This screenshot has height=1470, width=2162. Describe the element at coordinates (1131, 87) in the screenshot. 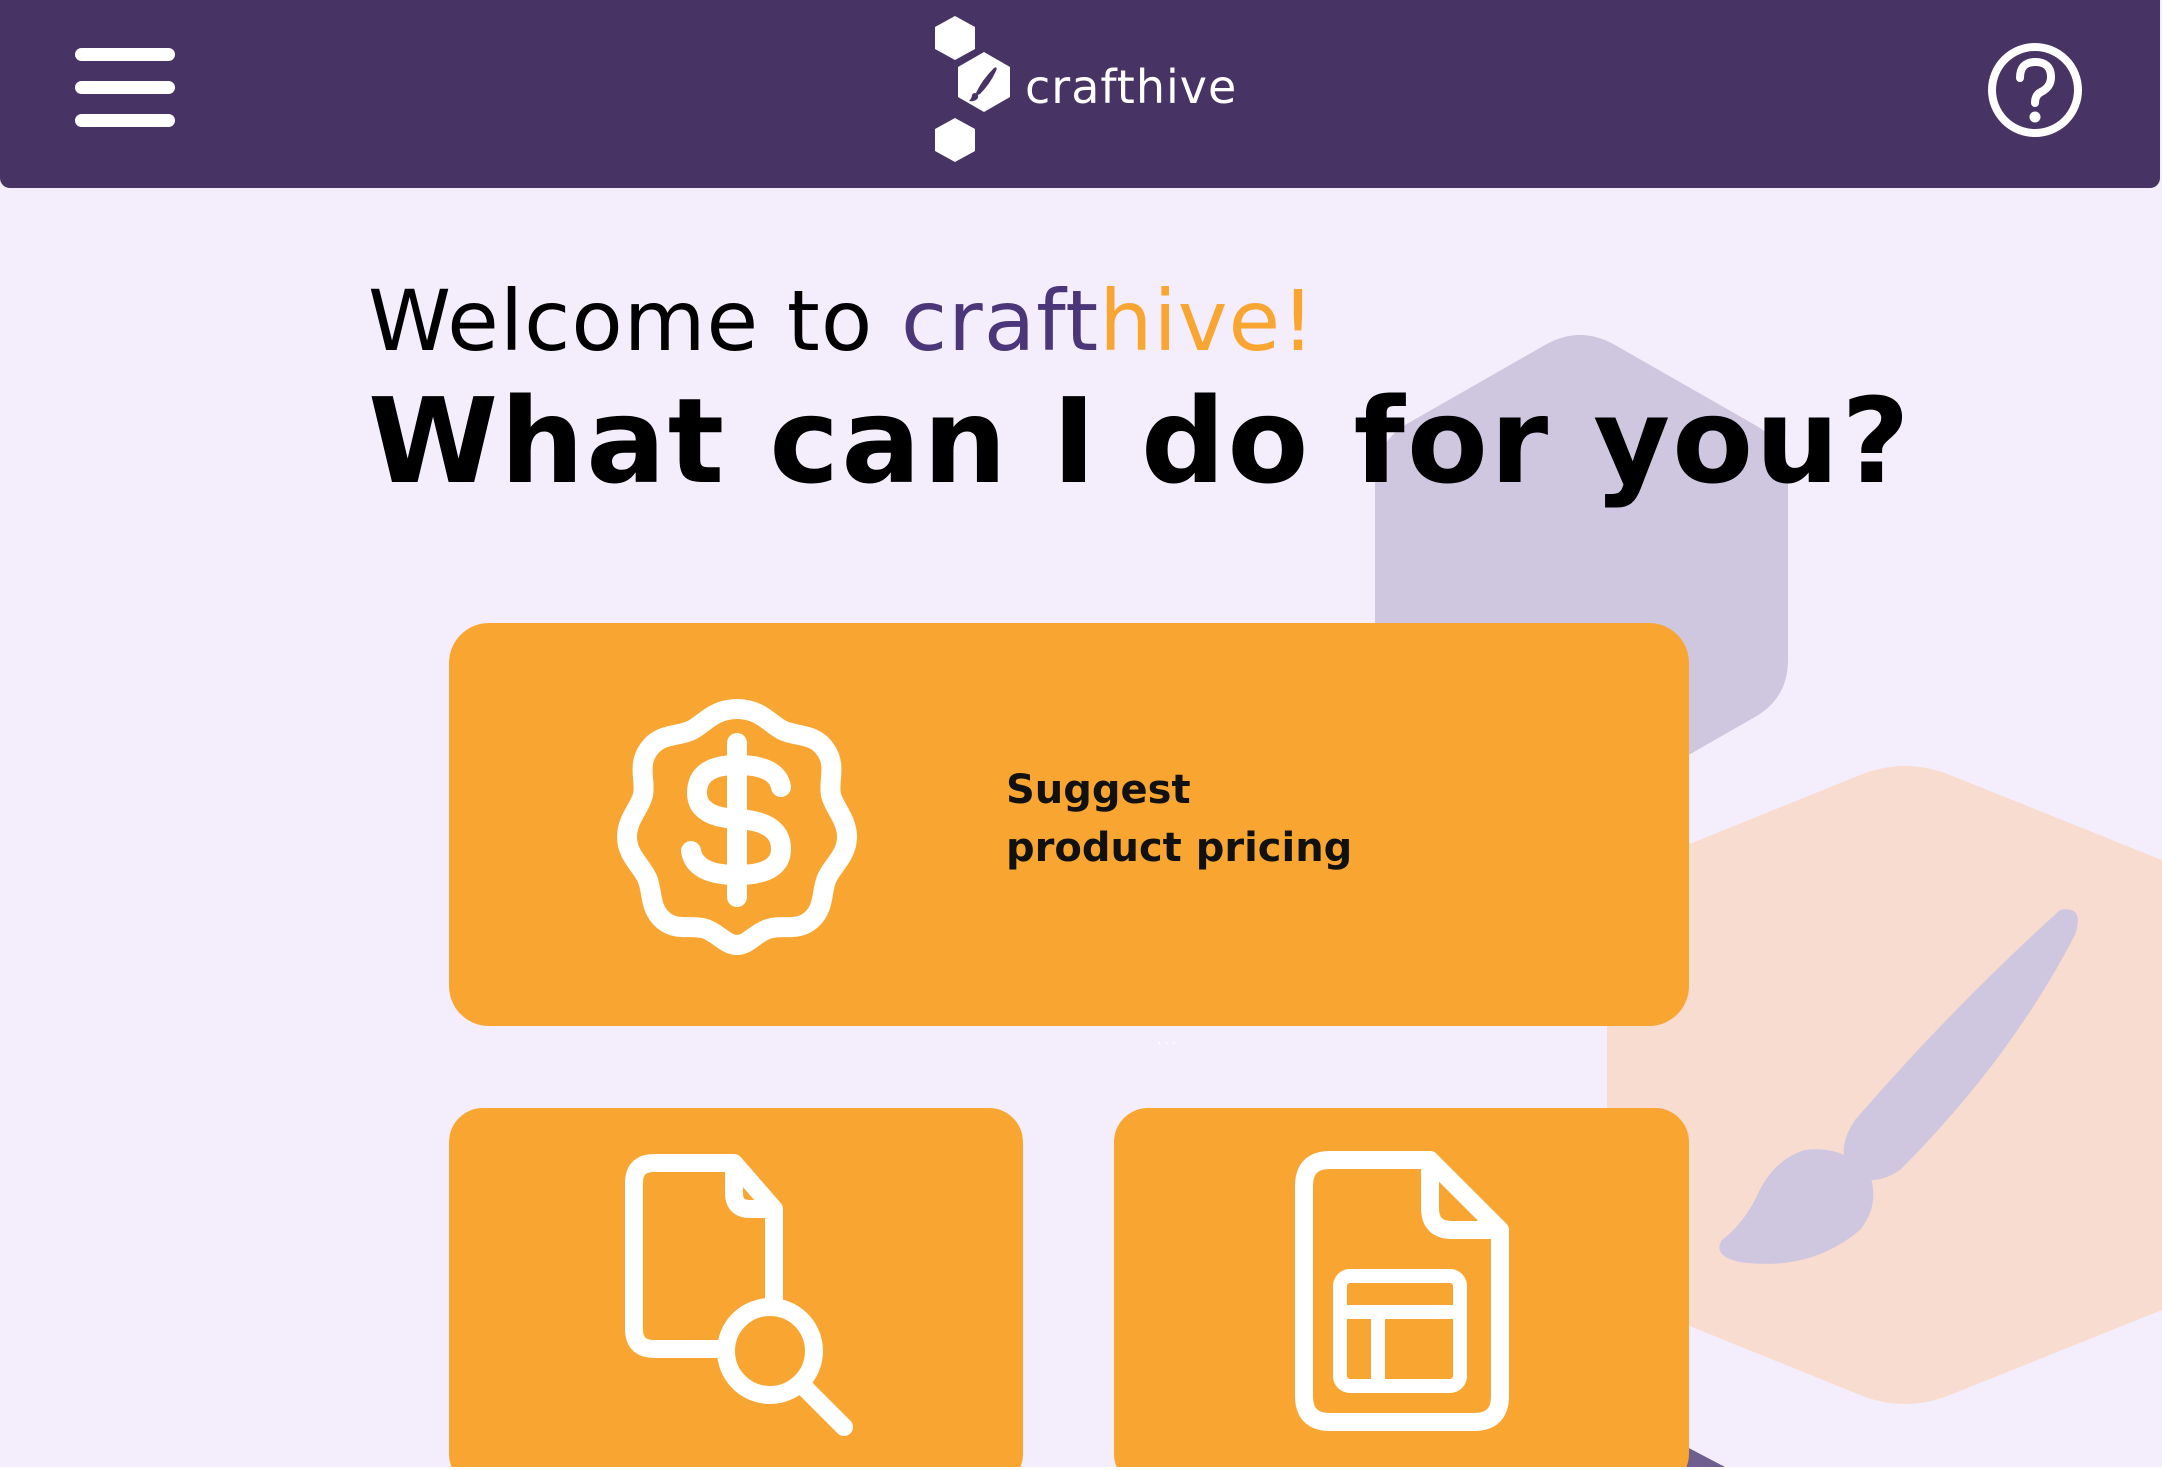

I see `brand-name-text: crafthive` at that location.